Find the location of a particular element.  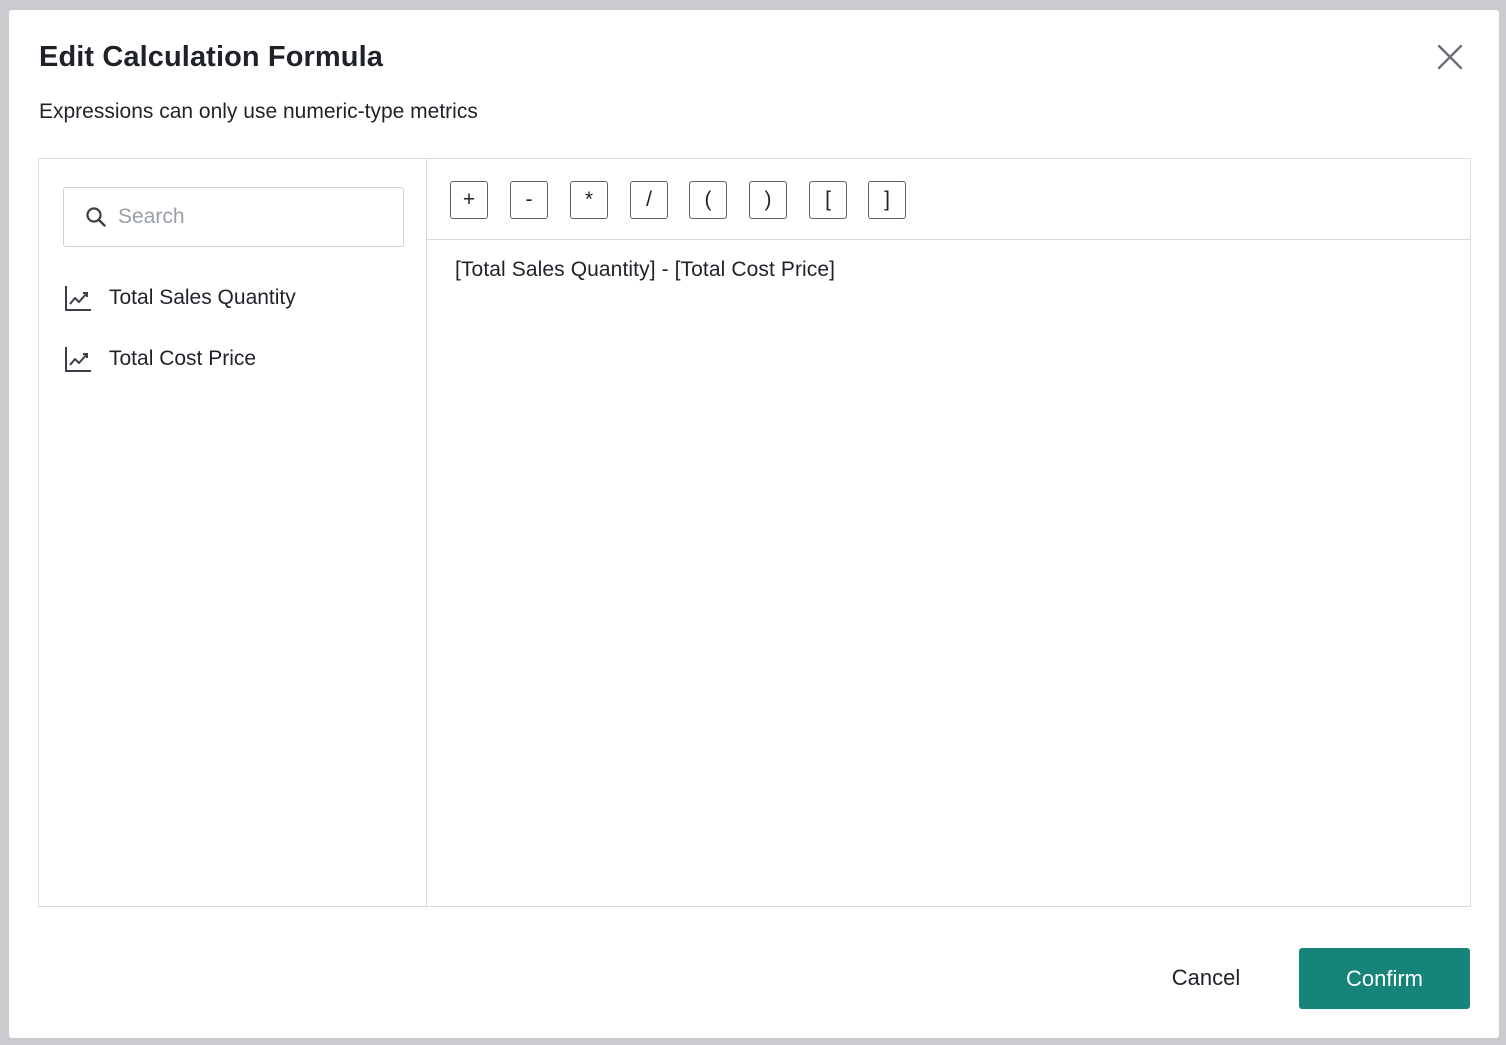

search-box is located at coordinates (233, 217).